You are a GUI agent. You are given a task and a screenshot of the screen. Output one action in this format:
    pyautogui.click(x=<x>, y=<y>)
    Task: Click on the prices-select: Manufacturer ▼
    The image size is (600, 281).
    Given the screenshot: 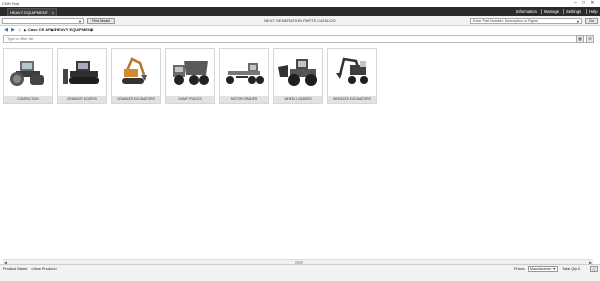 What is the action you would take?
    pyautogui.click(x=543, y=269)
    